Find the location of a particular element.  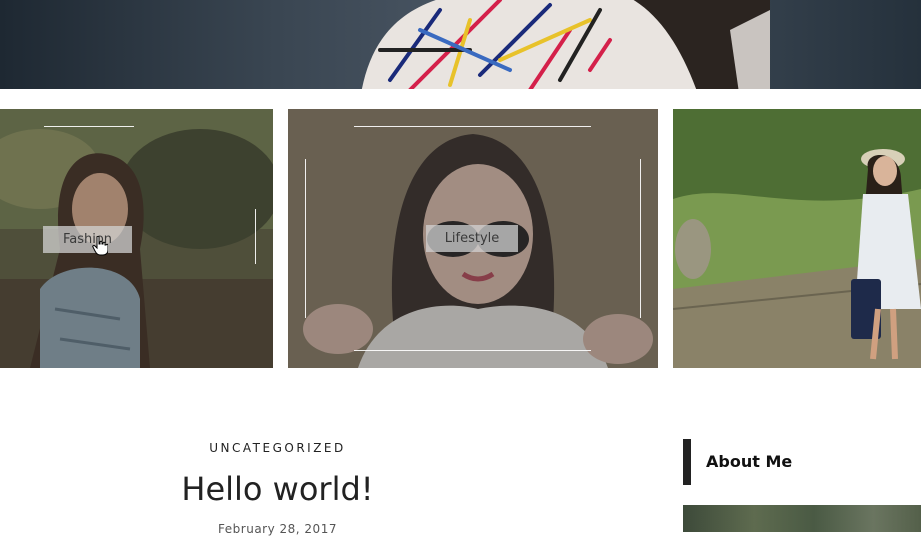

category-slide-fashion: Fashion is located at coordinates (136, 238).